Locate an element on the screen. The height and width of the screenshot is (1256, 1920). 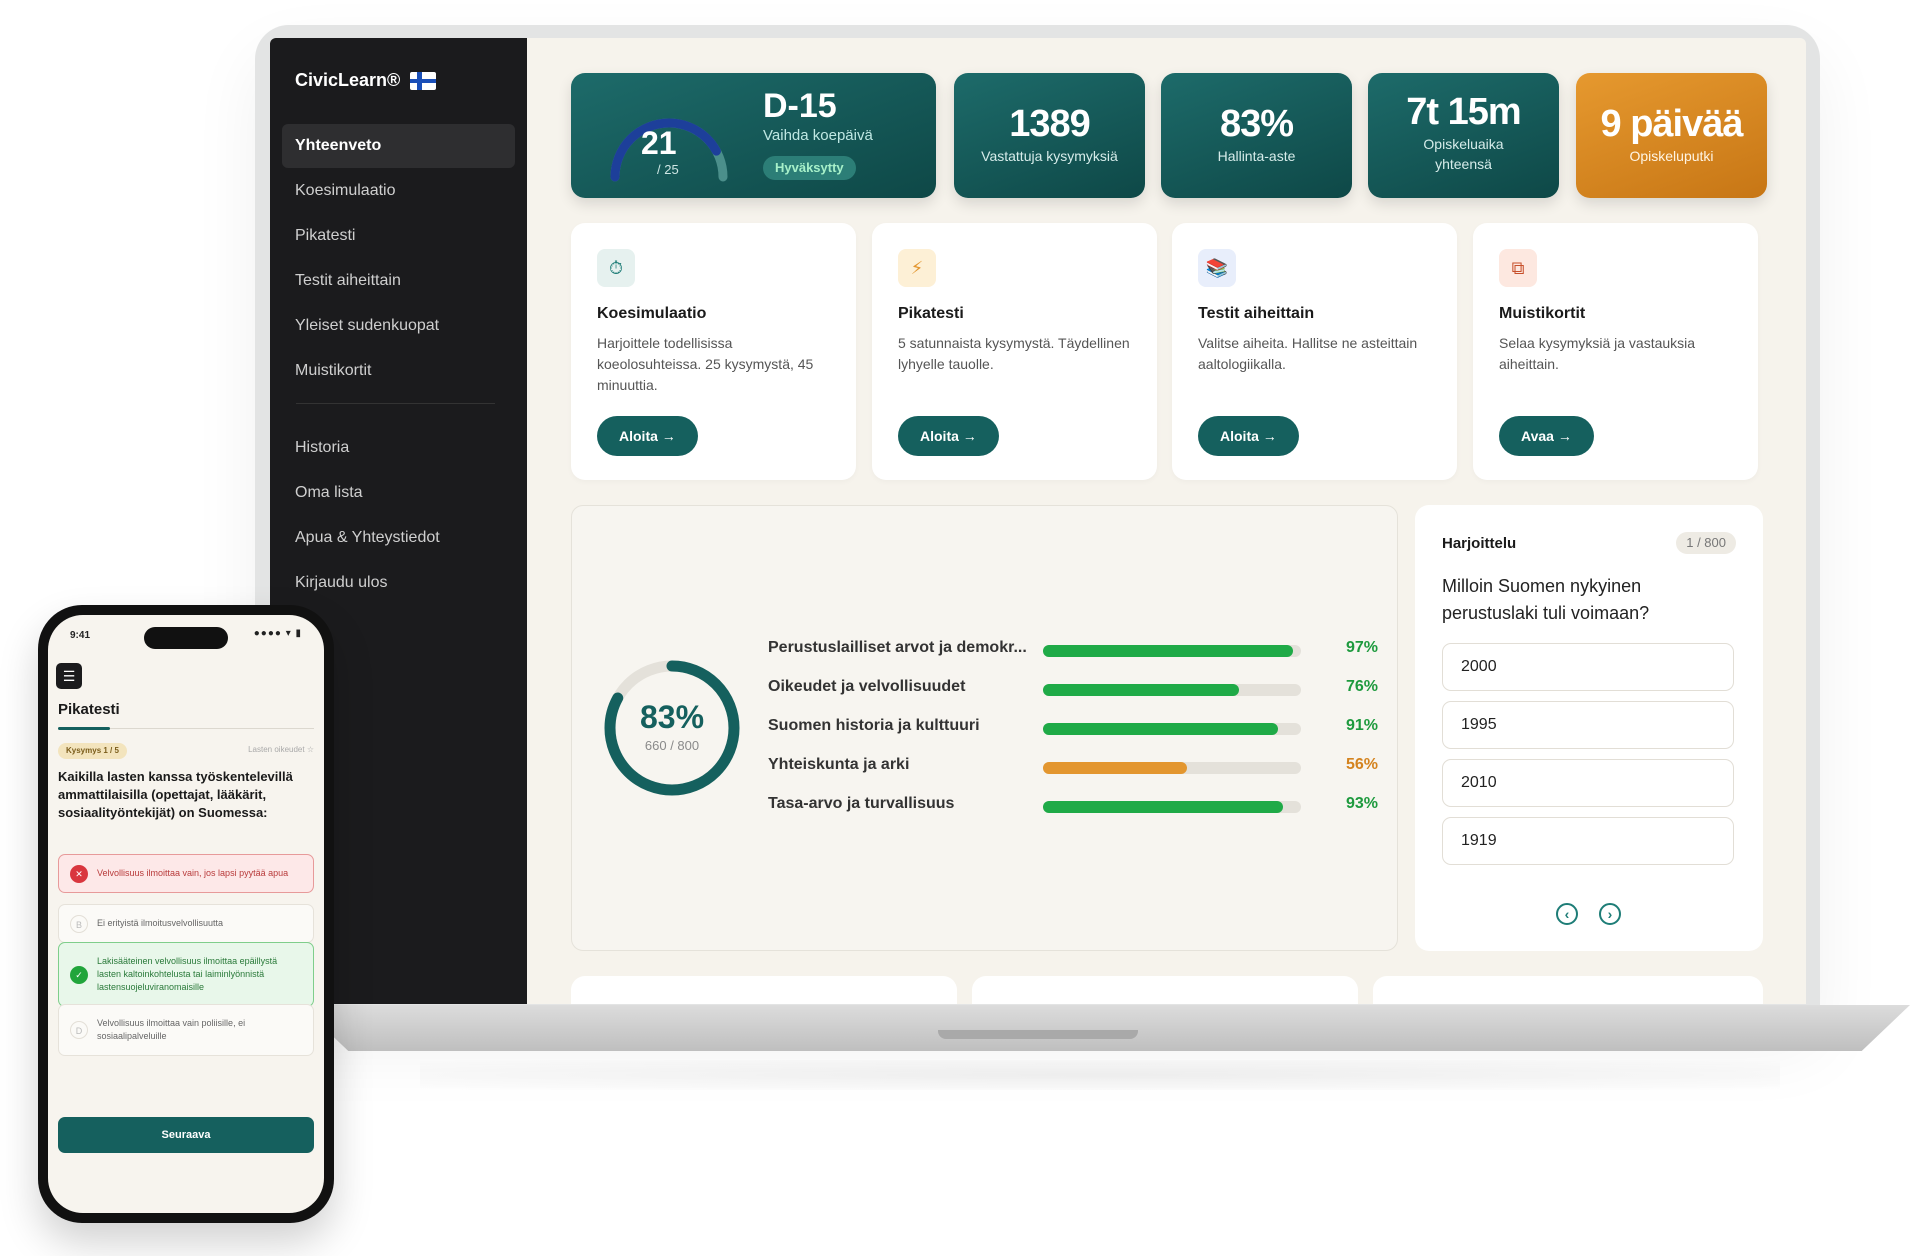
laptop-notch is located at coordinates (1038, 1034).